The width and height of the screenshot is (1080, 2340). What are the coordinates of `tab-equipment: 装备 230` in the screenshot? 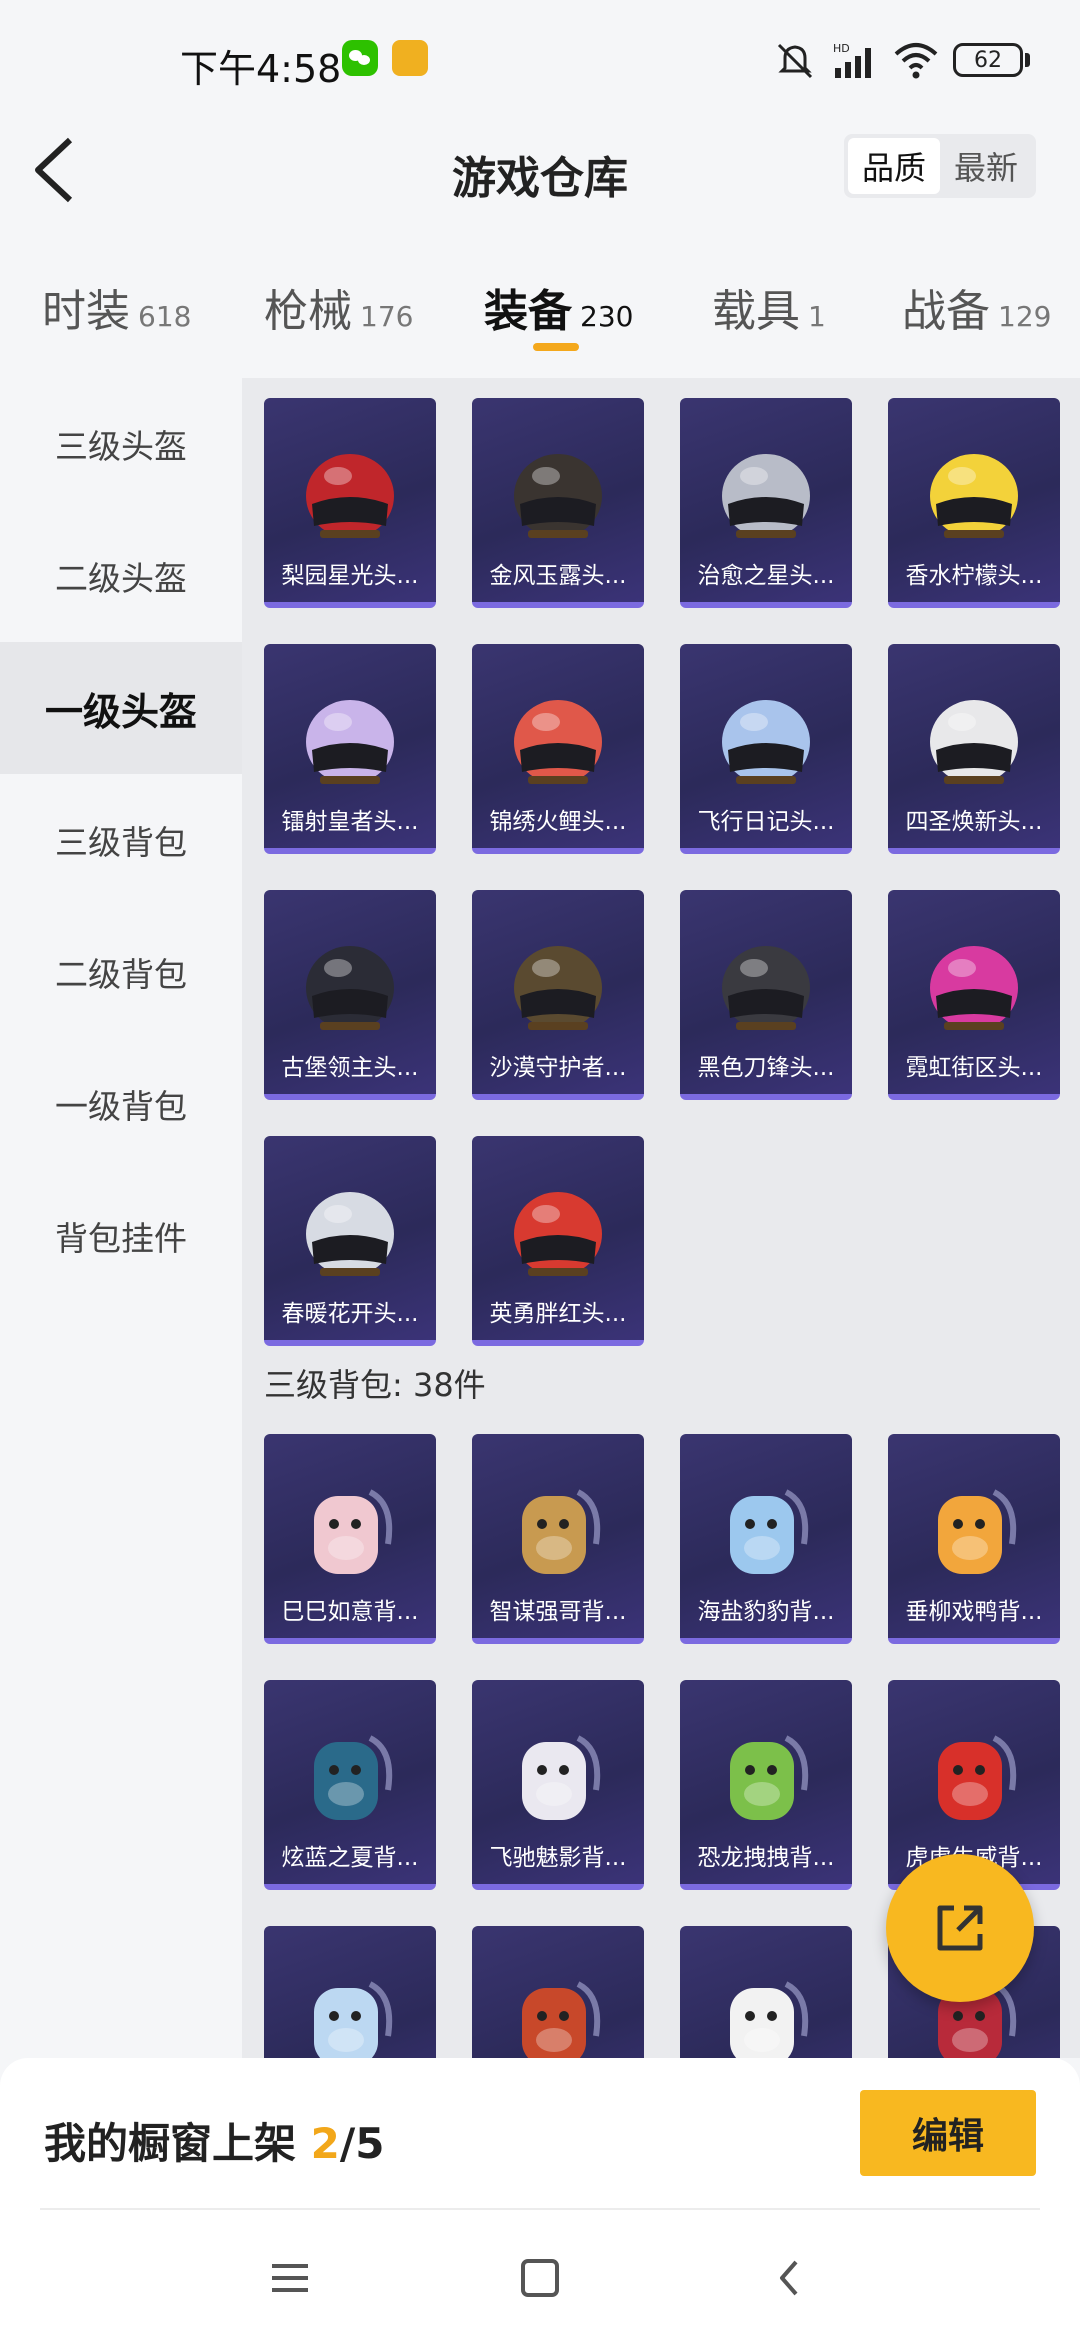 It's located at (558, 307).